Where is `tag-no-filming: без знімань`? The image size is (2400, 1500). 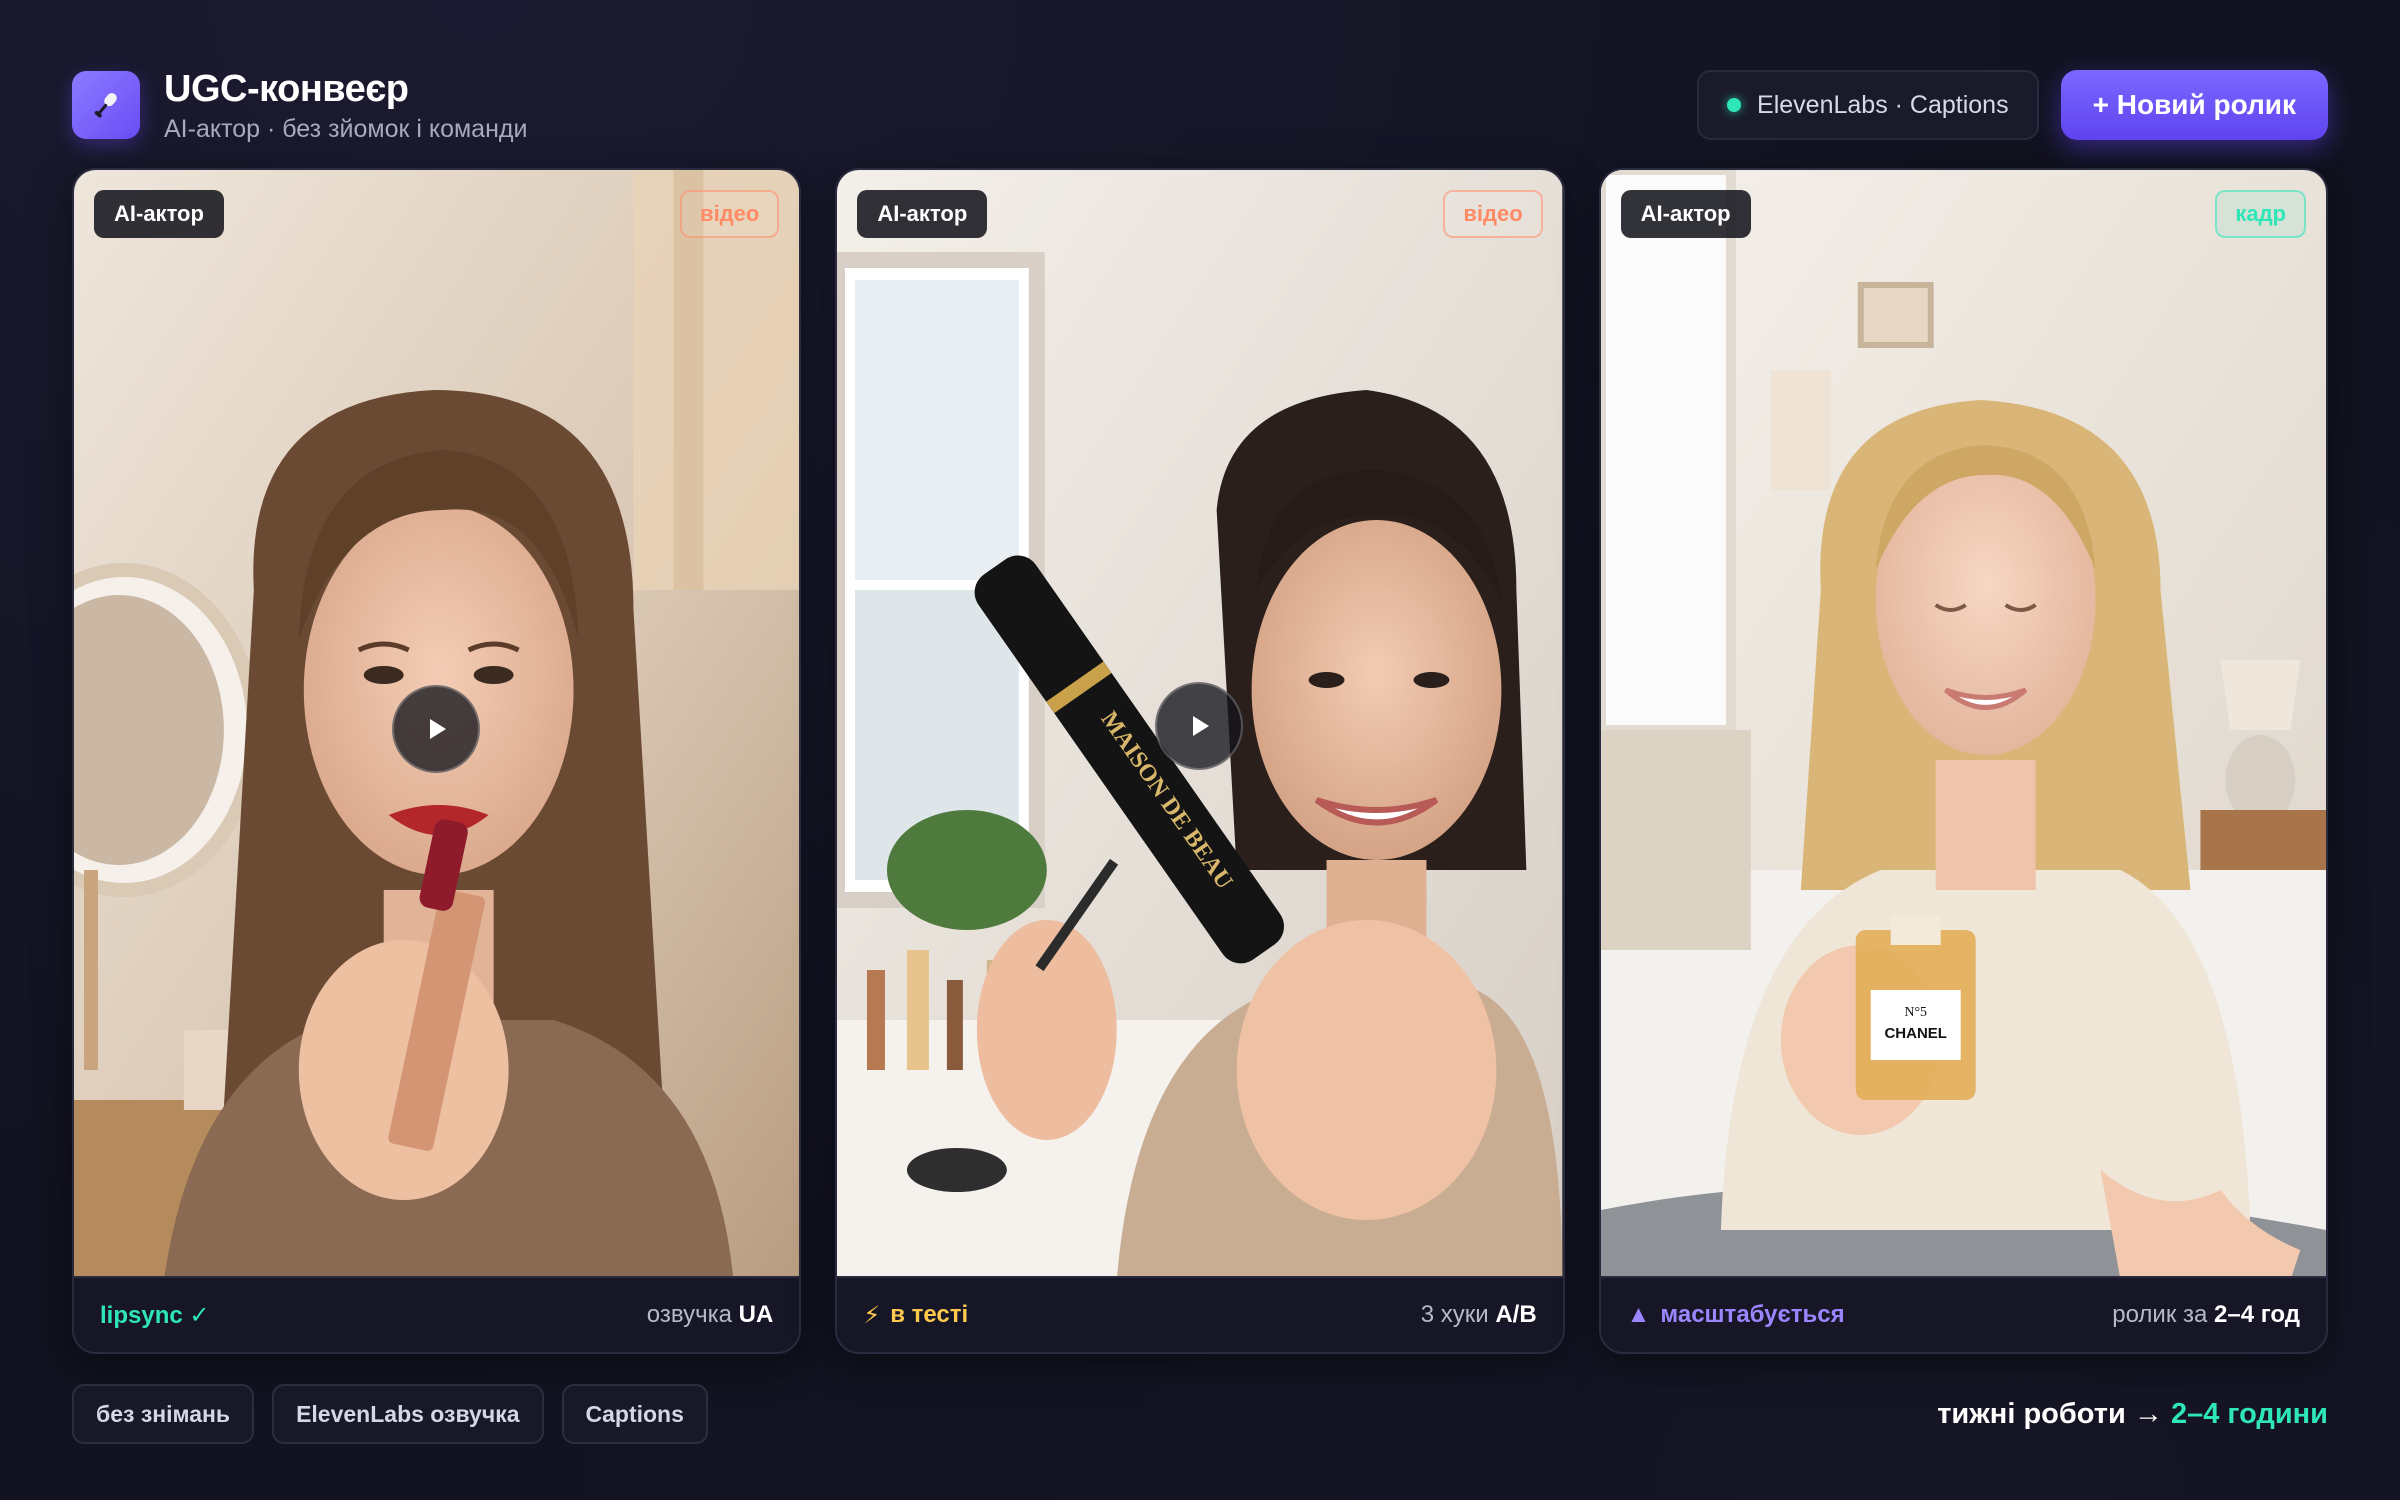
tag-no-filming: без знімань is located at coordinates (163, 1414).